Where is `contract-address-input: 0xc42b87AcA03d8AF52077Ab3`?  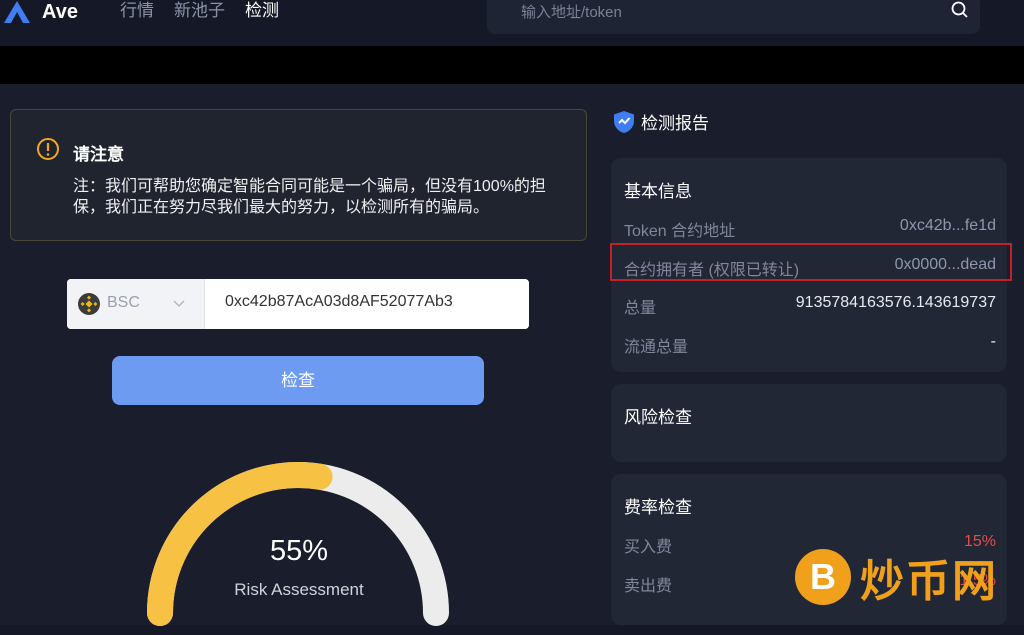 contract-address-input: 0xc42b87AcA03d8AF52077Ab3 is located at coordinates (370, 302).